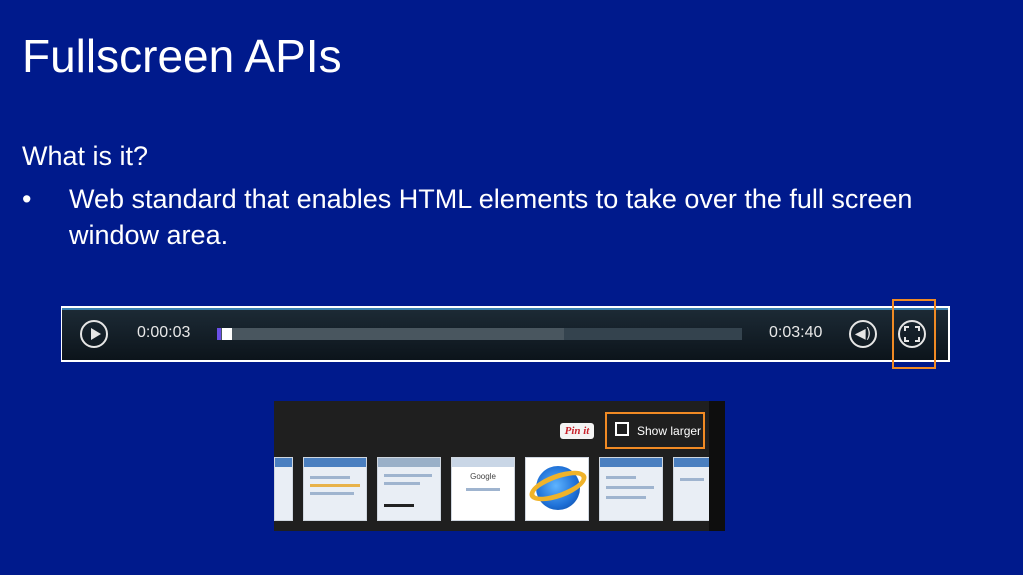 This screenshot has height=575, width=1023. I want to click on show-larger-label: Show larger, so click(669, 431).